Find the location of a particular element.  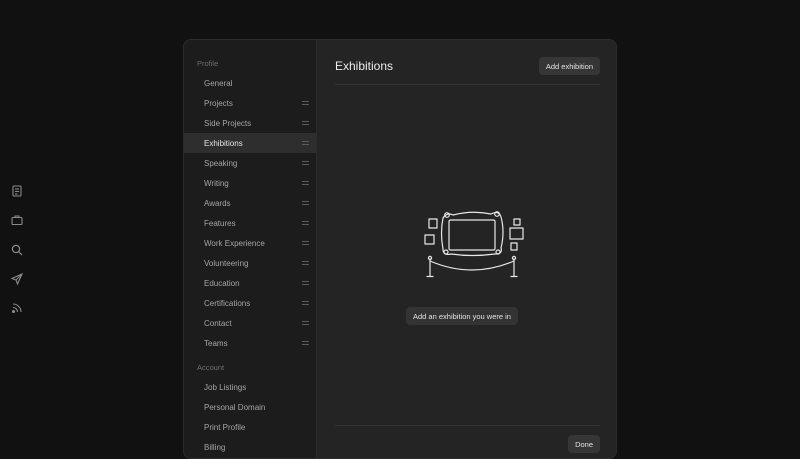

section-title-account: Account is located at coordinates (211, 367).